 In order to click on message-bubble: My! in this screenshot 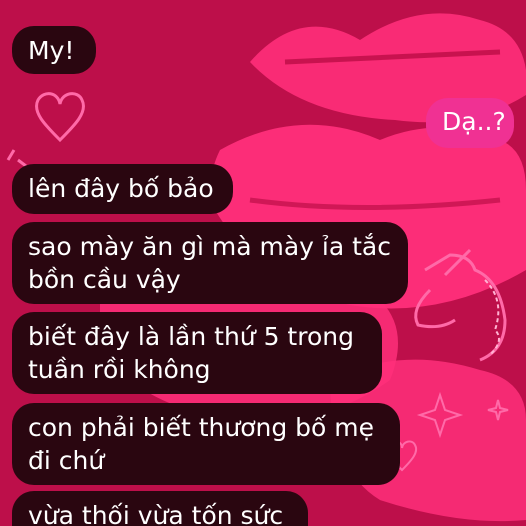, I will do `click(54, 50)`.